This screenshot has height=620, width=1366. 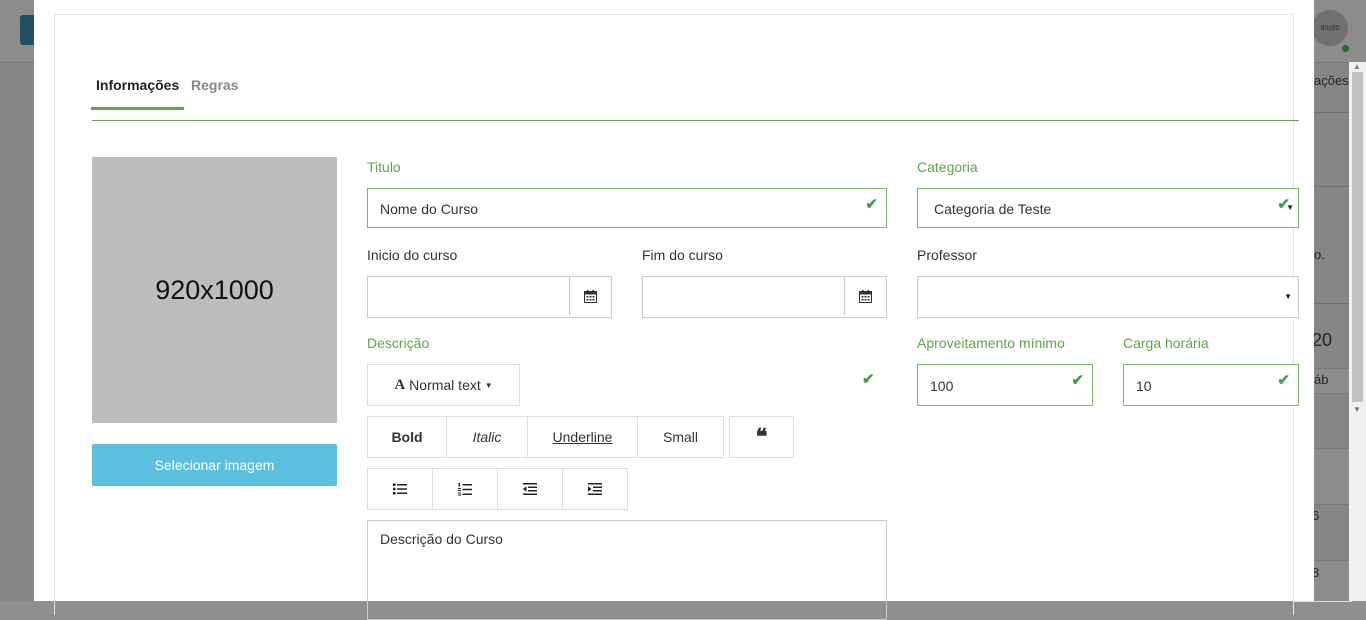 What do you see at coordinates (947, 167) in the screenshot?
I see `categoria-label: Categoria` at bounding box center [947, 167].